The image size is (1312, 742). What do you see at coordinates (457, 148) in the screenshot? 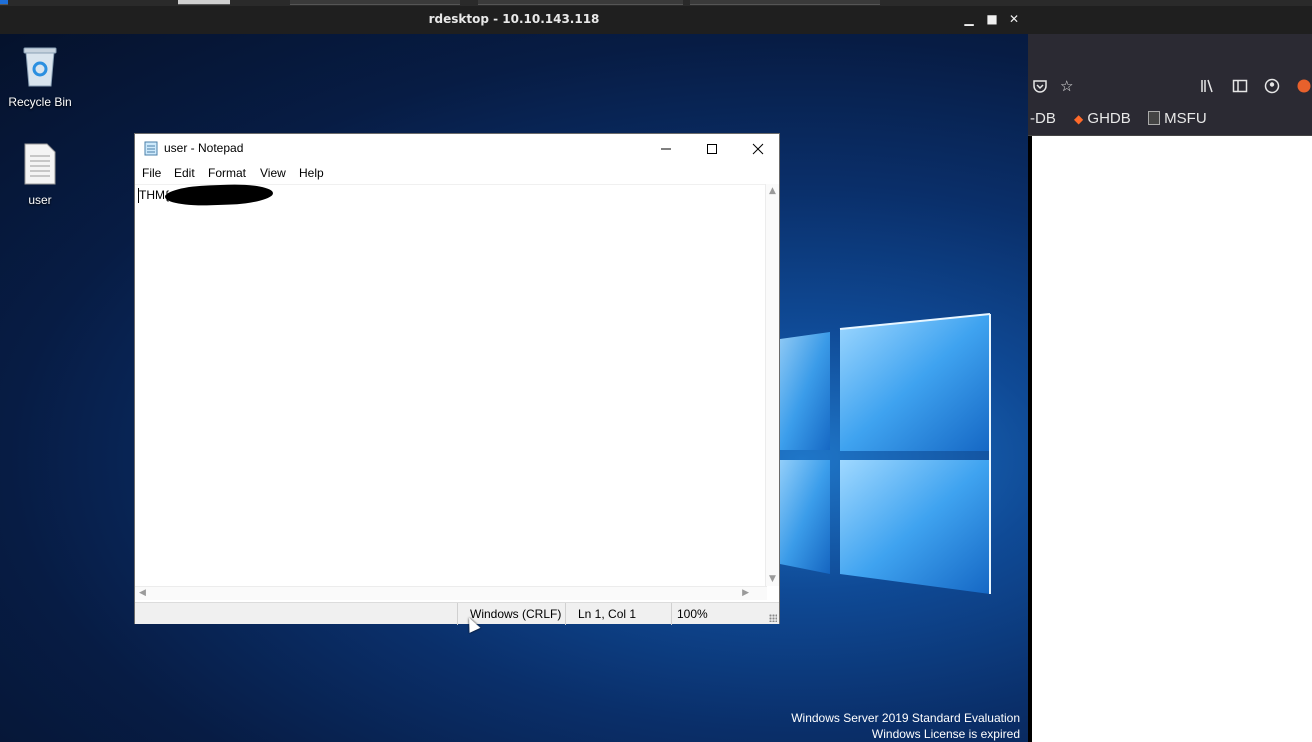
I see `notepad-titlebar: user - Notepad` at bounding box center [457, 148].